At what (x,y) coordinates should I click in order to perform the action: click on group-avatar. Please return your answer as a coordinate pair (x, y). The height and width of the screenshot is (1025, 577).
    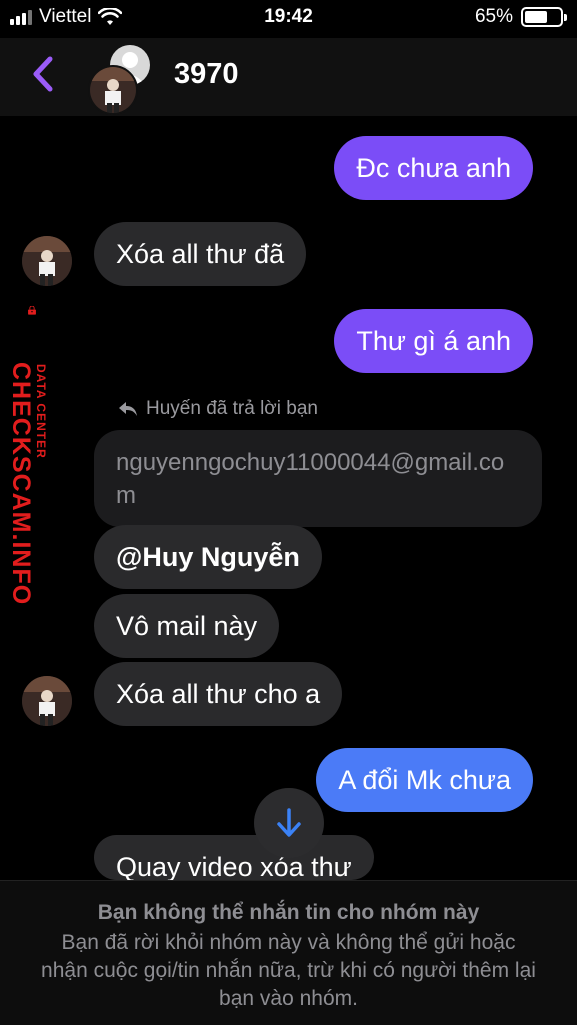
    Looking at the image, I should click on (124, 79).